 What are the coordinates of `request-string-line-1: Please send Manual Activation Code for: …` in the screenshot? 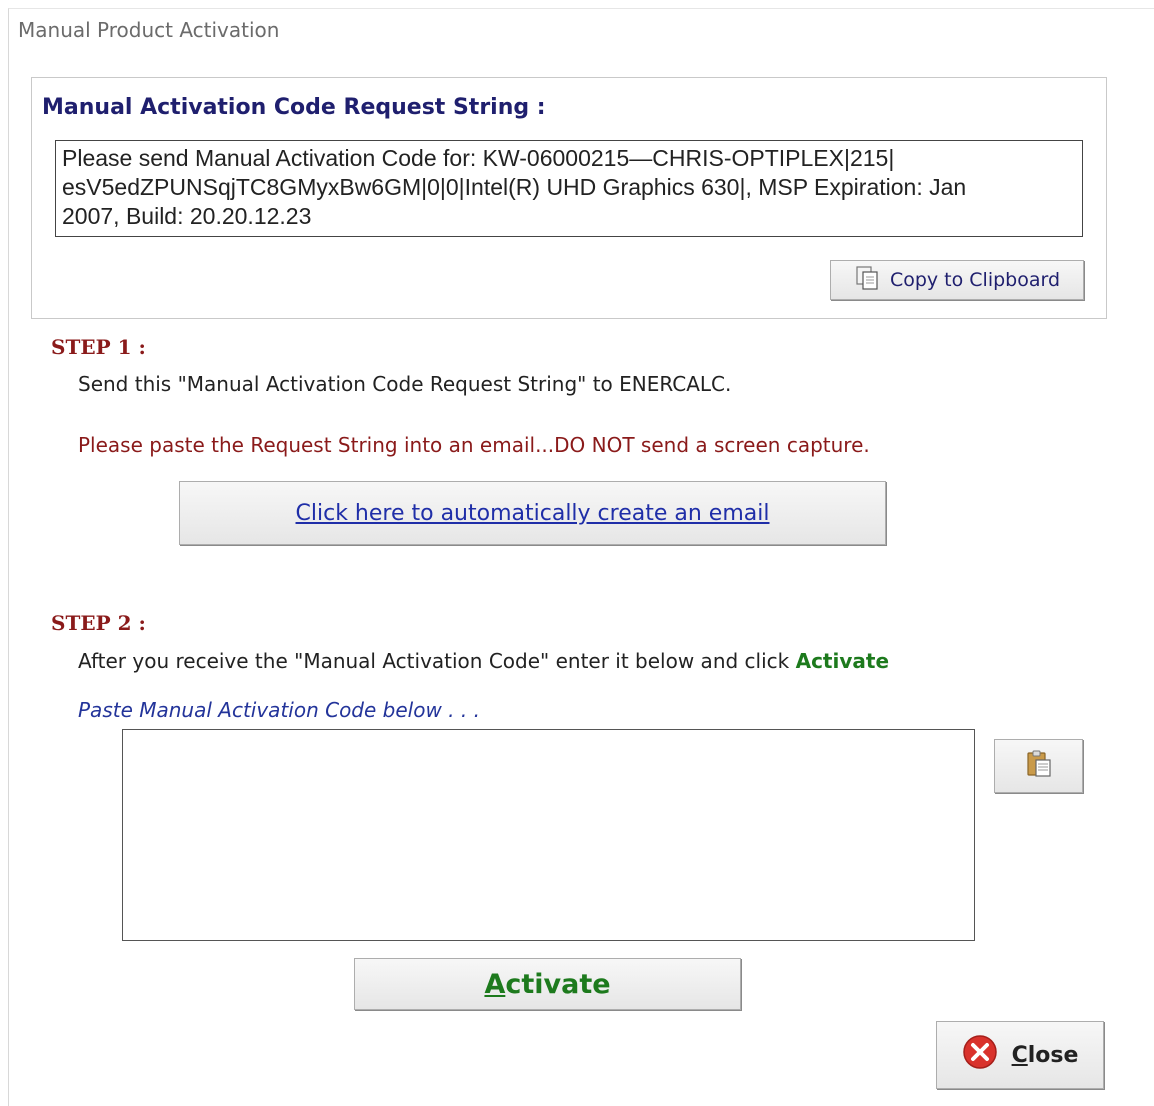 It's located at (478, 158).